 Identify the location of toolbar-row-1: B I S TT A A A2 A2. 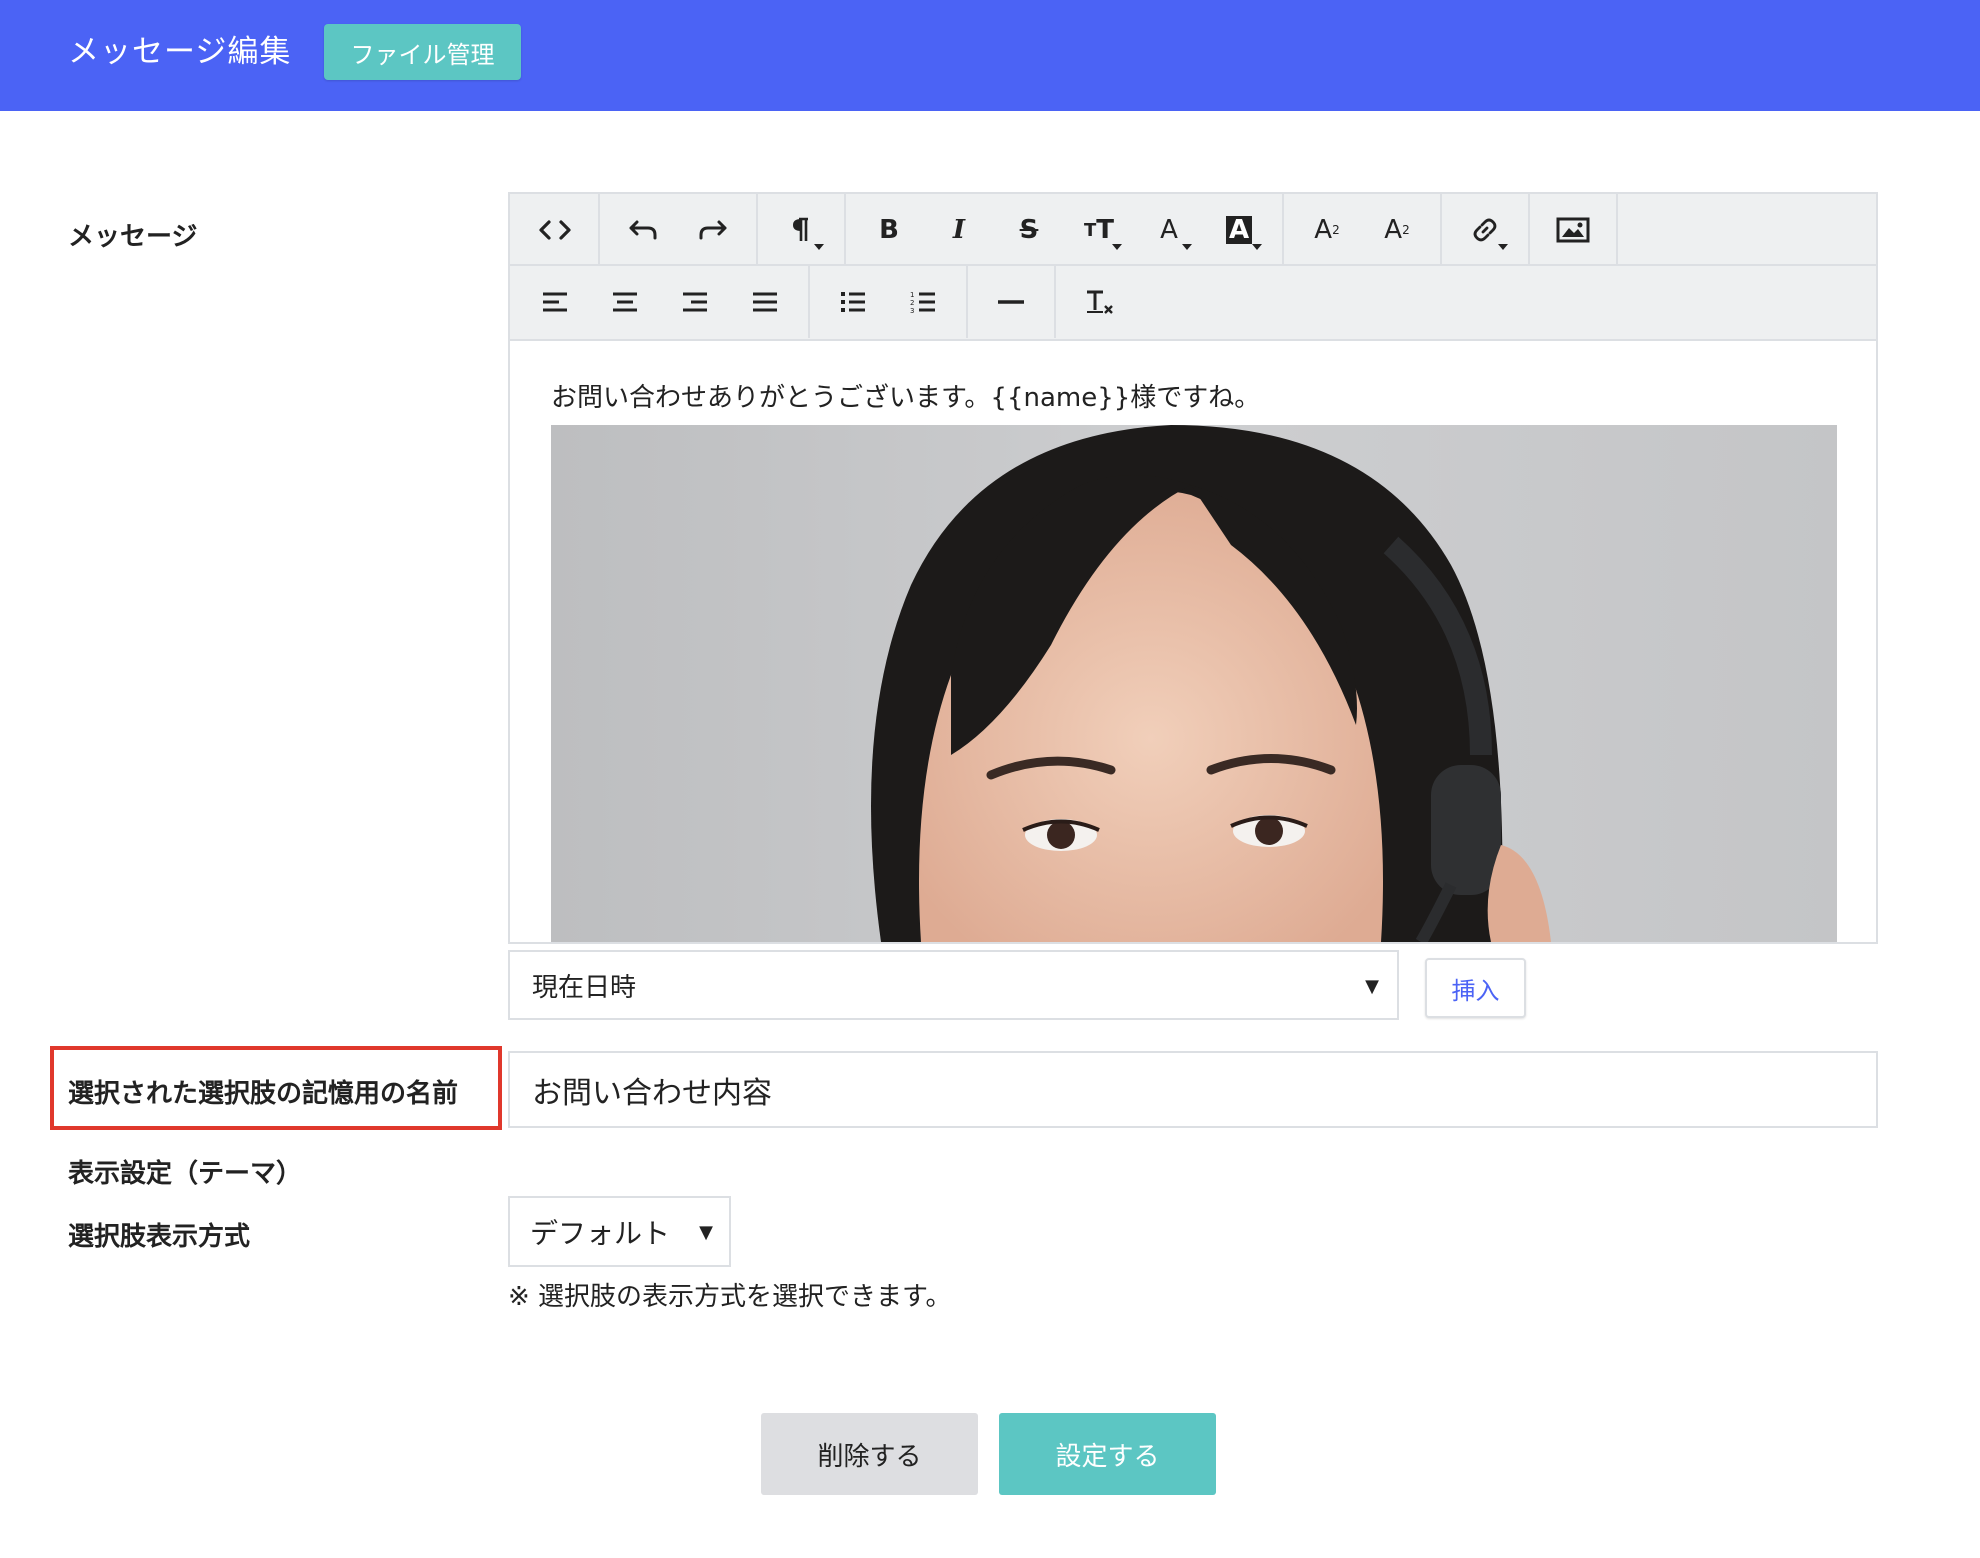
(1193, 230).